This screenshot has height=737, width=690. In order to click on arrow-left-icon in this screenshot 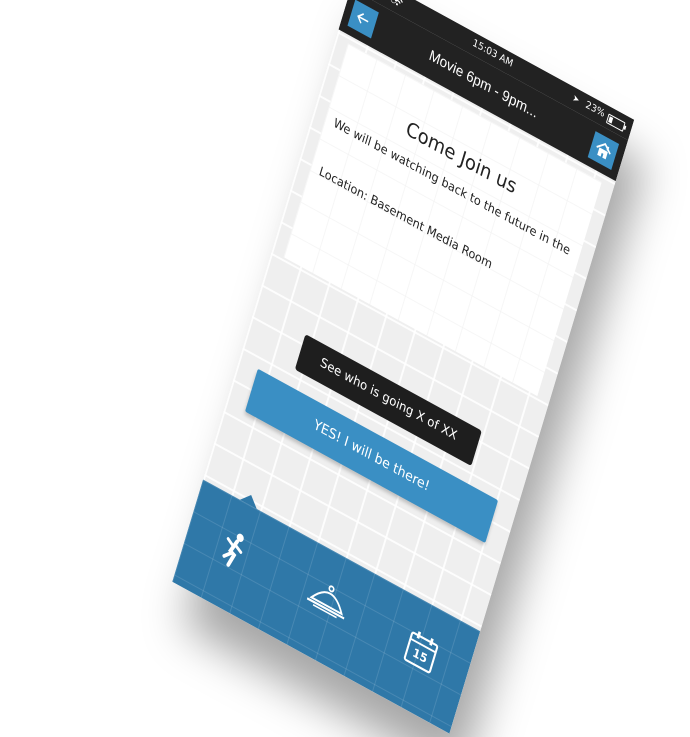, I will do `click(363, 18)`.